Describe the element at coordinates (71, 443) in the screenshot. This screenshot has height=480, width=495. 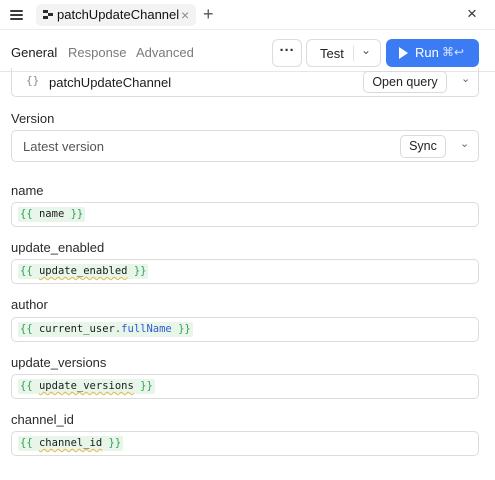
I see `code-token: {{ channel_id }}` at that location.